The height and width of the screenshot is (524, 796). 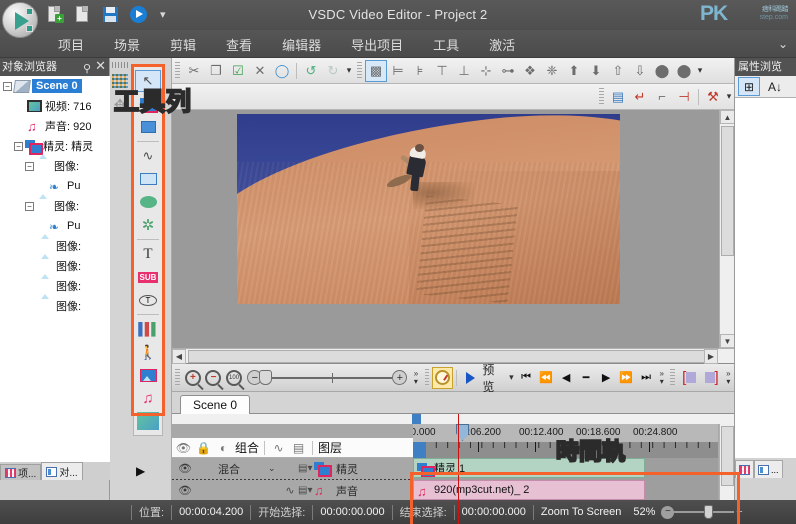 What do you see at coordinates (54, 14) in the screenshot?
I see `new-project-icon: +` at bounding box center [54, 14].